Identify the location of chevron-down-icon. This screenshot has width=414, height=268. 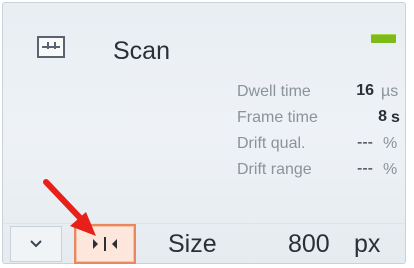
(36, 244).